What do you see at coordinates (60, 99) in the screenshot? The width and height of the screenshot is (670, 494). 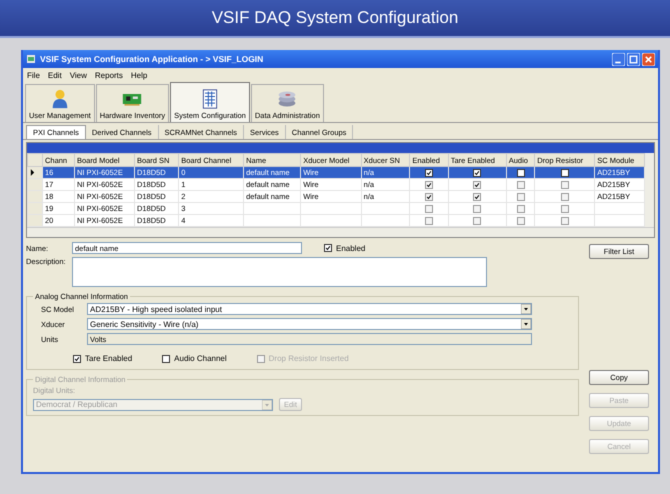 I see `person-icon` at bounding box center [60, 99].